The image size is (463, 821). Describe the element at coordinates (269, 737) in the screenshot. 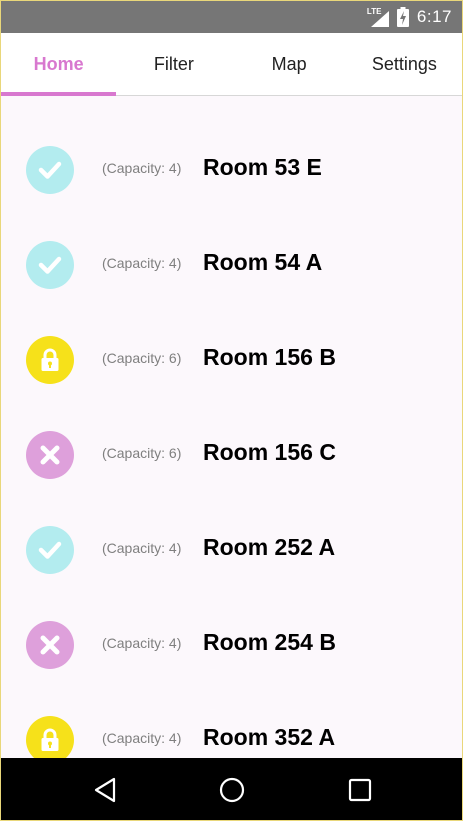

I see `room-name: Room 352 A` at that location.